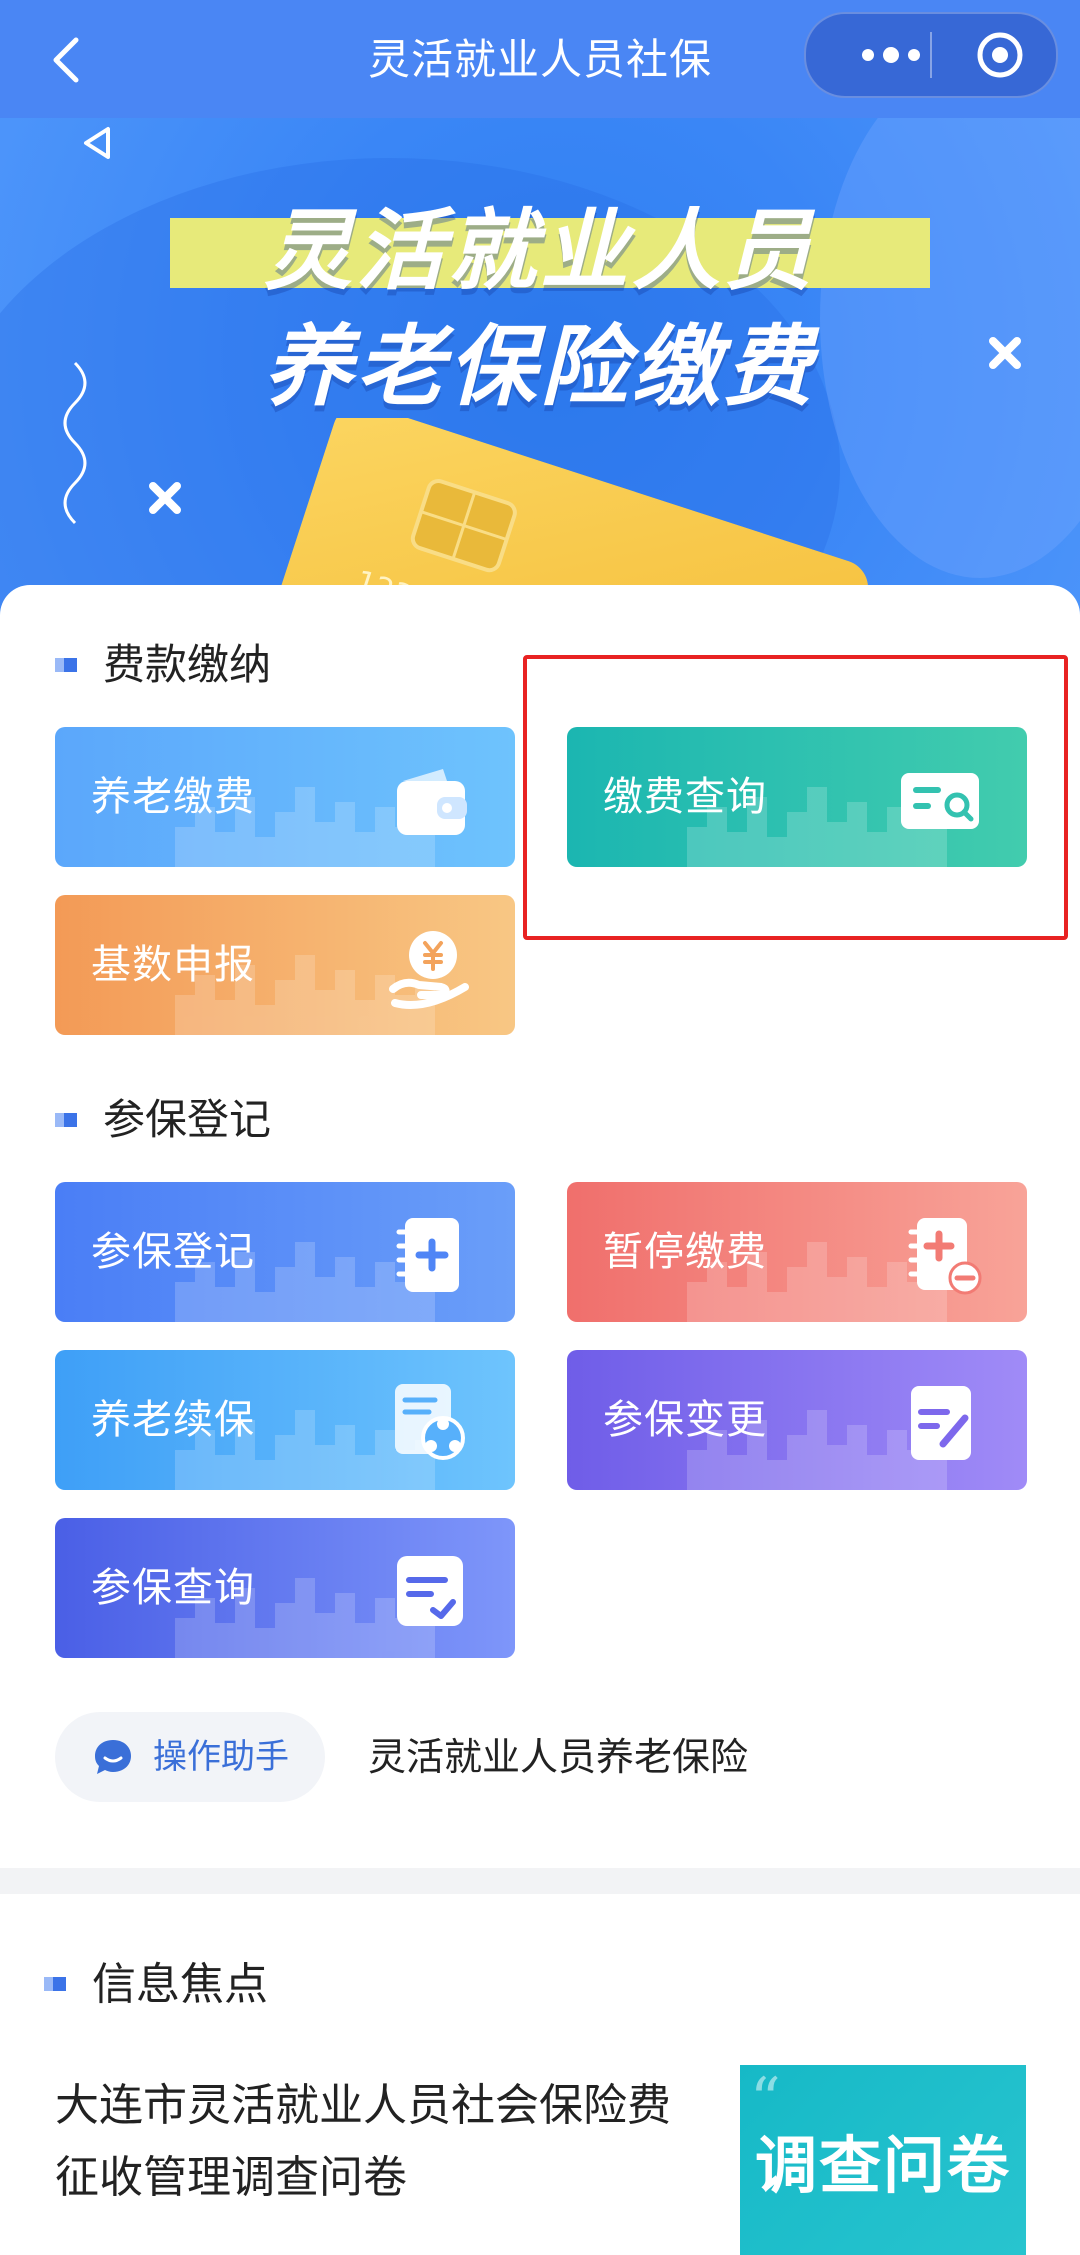  Describe the element at coordinates (97, 143) in the screenshot. I see `triangle-decoration-icon` at that location.